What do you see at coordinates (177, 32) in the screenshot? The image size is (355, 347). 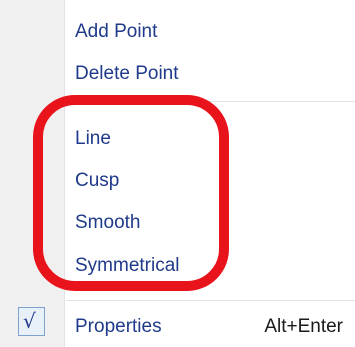 I see `menu-item-add-point: Add Point` at bounding box center [177, 32].